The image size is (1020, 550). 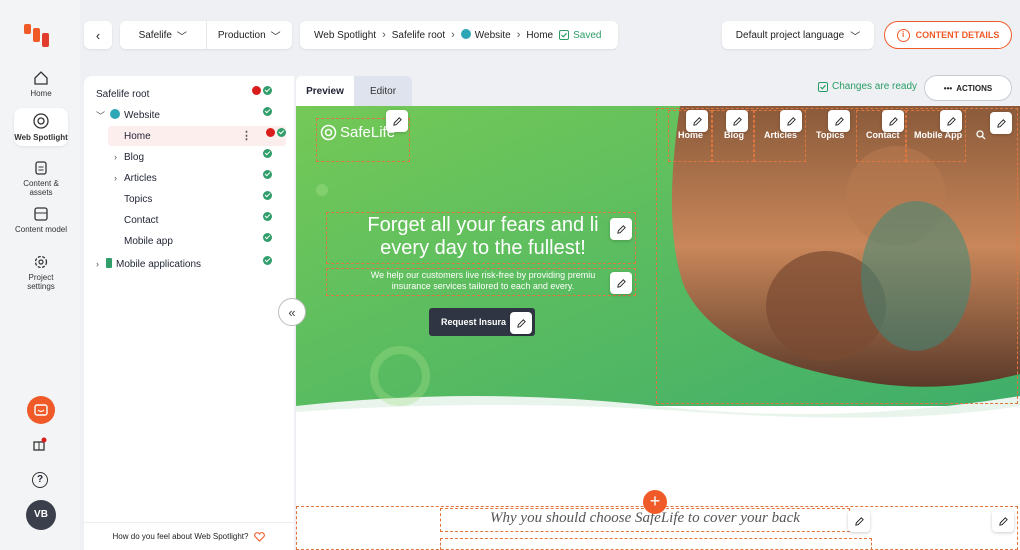 I want to click on editable-region-hero-title, so click(x=481, y=238).